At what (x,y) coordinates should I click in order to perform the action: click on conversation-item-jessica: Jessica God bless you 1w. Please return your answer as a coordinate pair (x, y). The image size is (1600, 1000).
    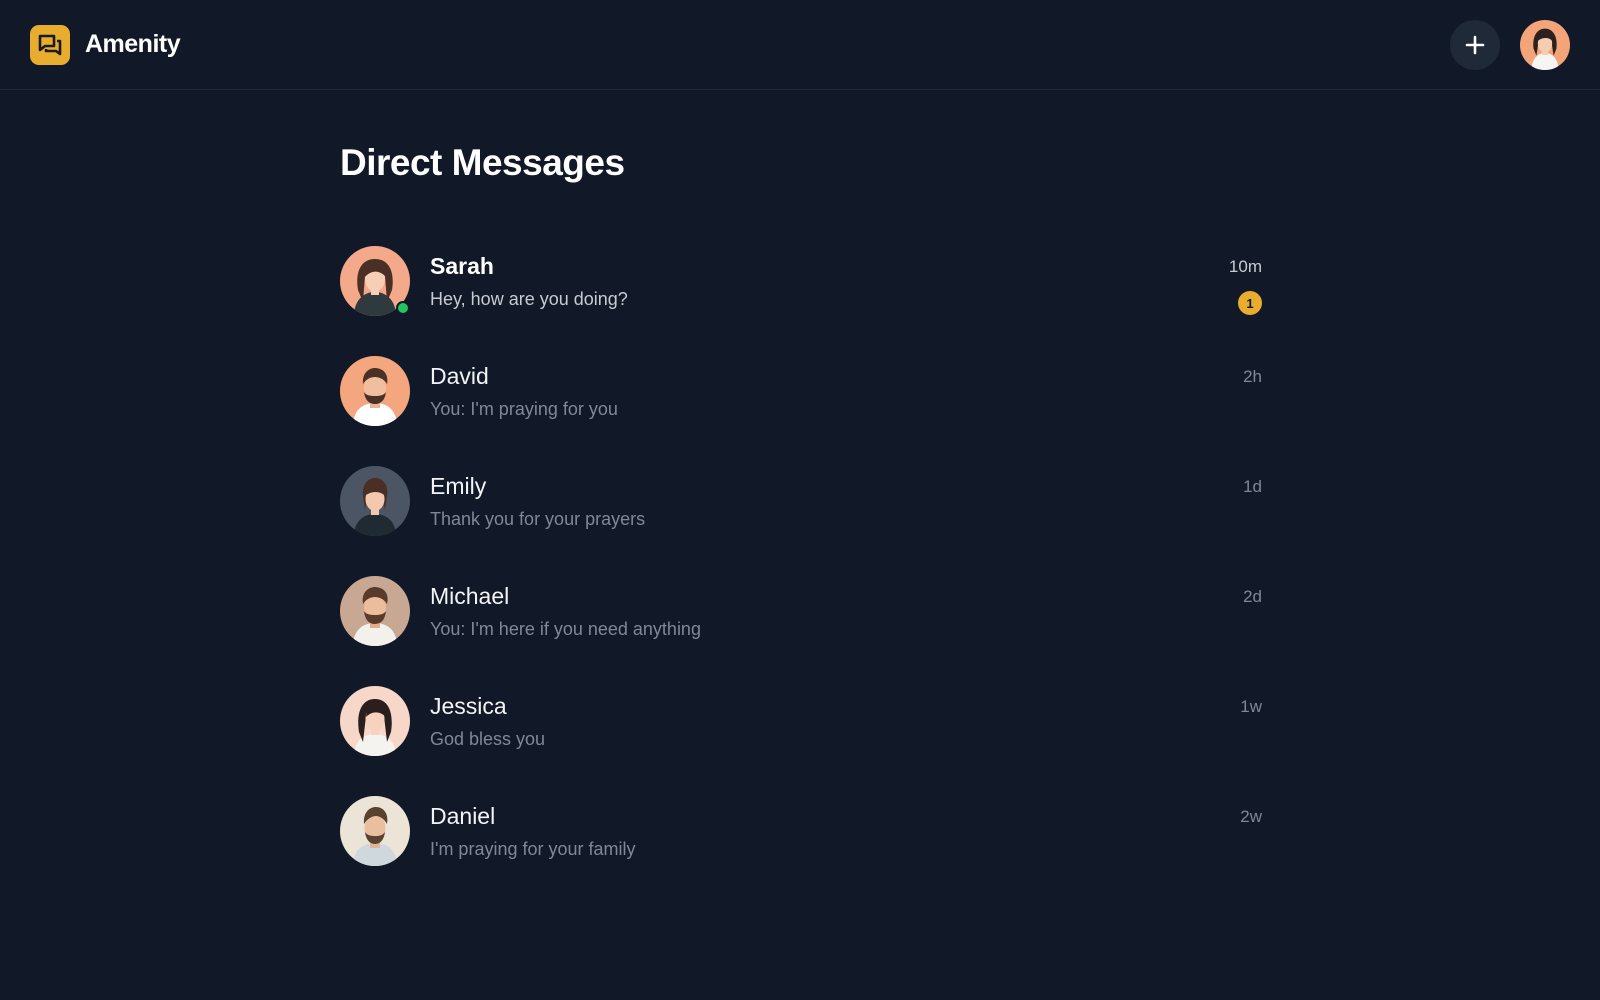
    Looking at the image, I should click on (801, 741).